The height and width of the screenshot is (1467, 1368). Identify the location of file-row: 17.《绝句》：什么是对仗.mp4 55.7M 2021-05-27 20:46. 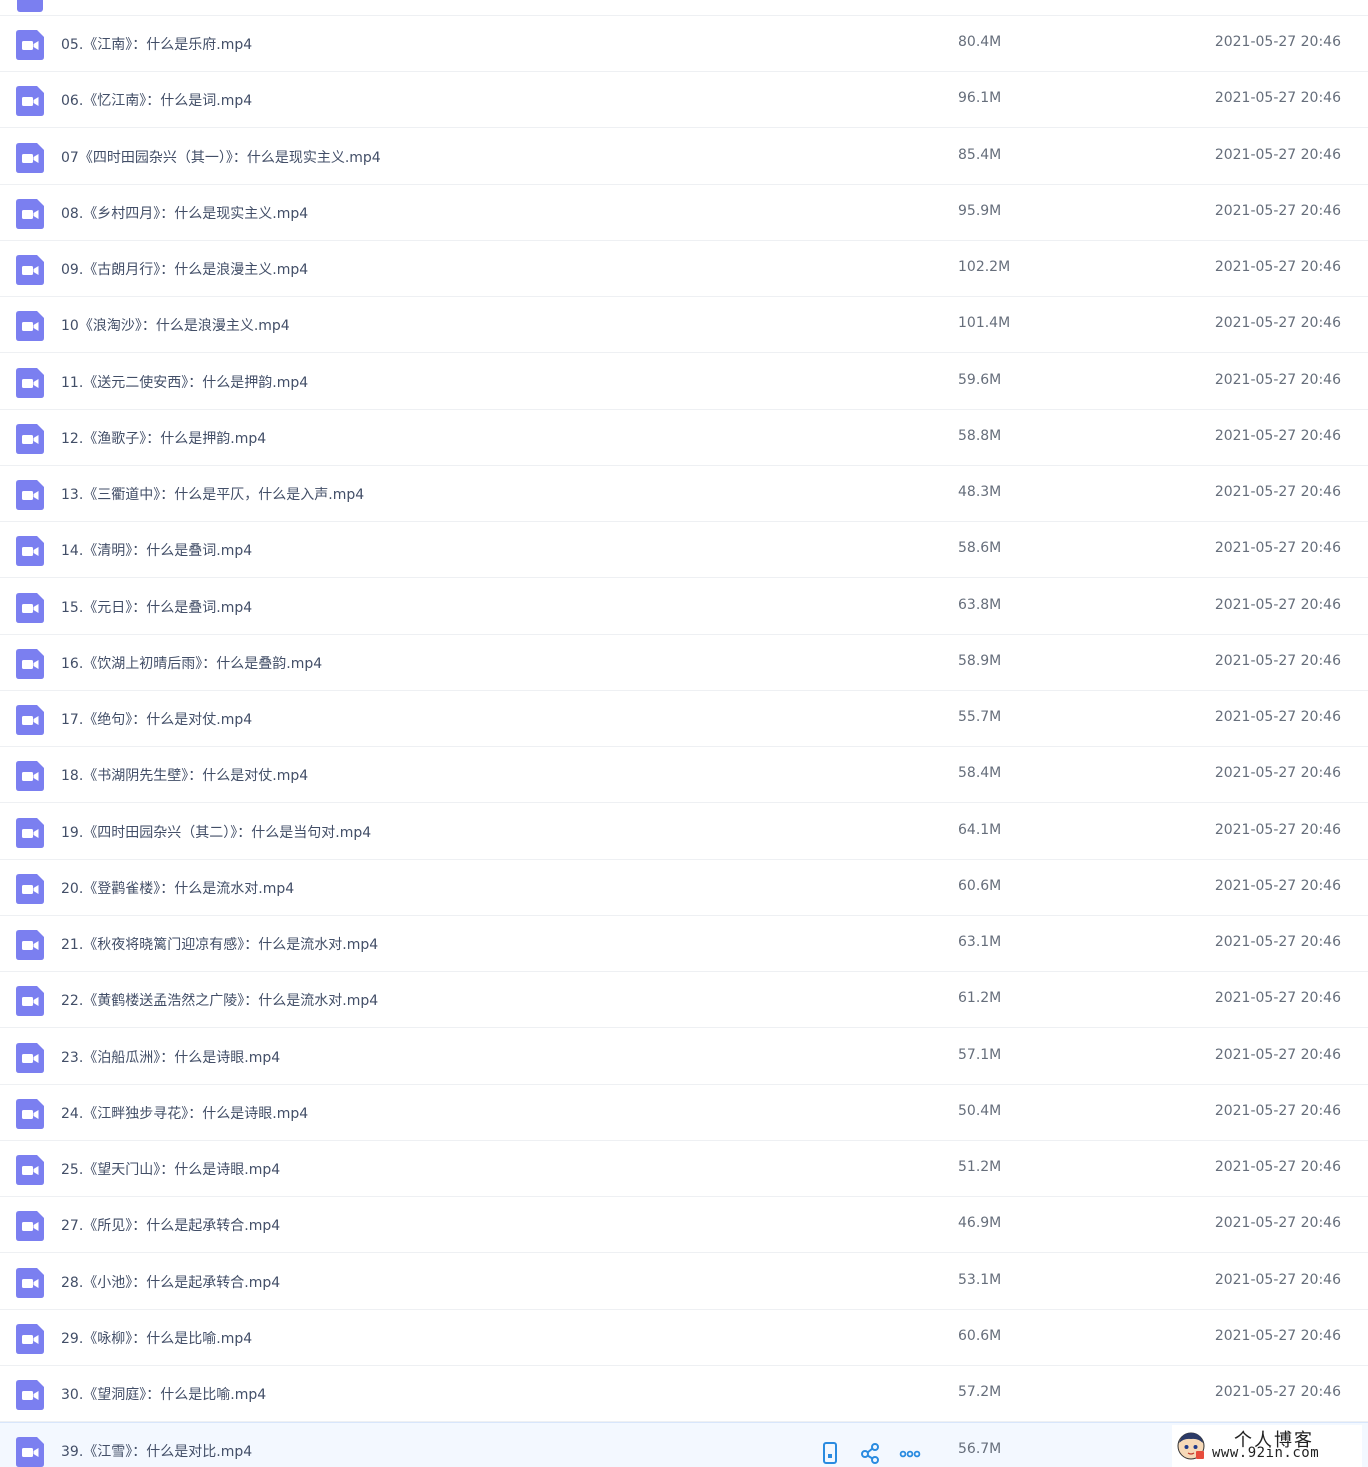
(684, 719).